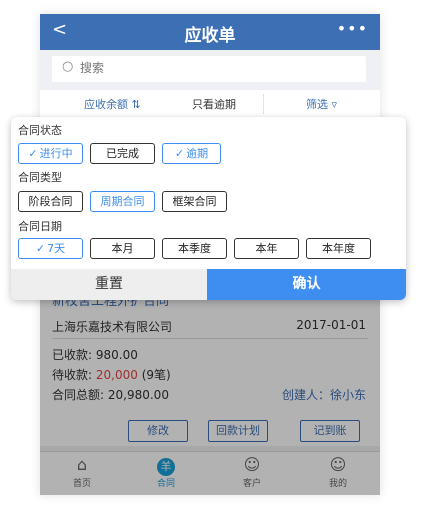 The width and height of the screenshot is (425, 512). I want to click on nav-bar: < 应收单 •••, so click(210, 32).